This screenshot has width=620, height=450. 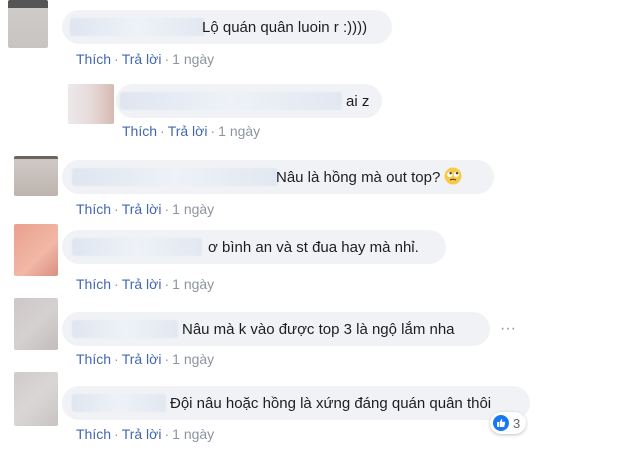 What do you see at coordinates (501, 423) in the screenshot?
I see `like-icon` at bounding box center [501, 423].